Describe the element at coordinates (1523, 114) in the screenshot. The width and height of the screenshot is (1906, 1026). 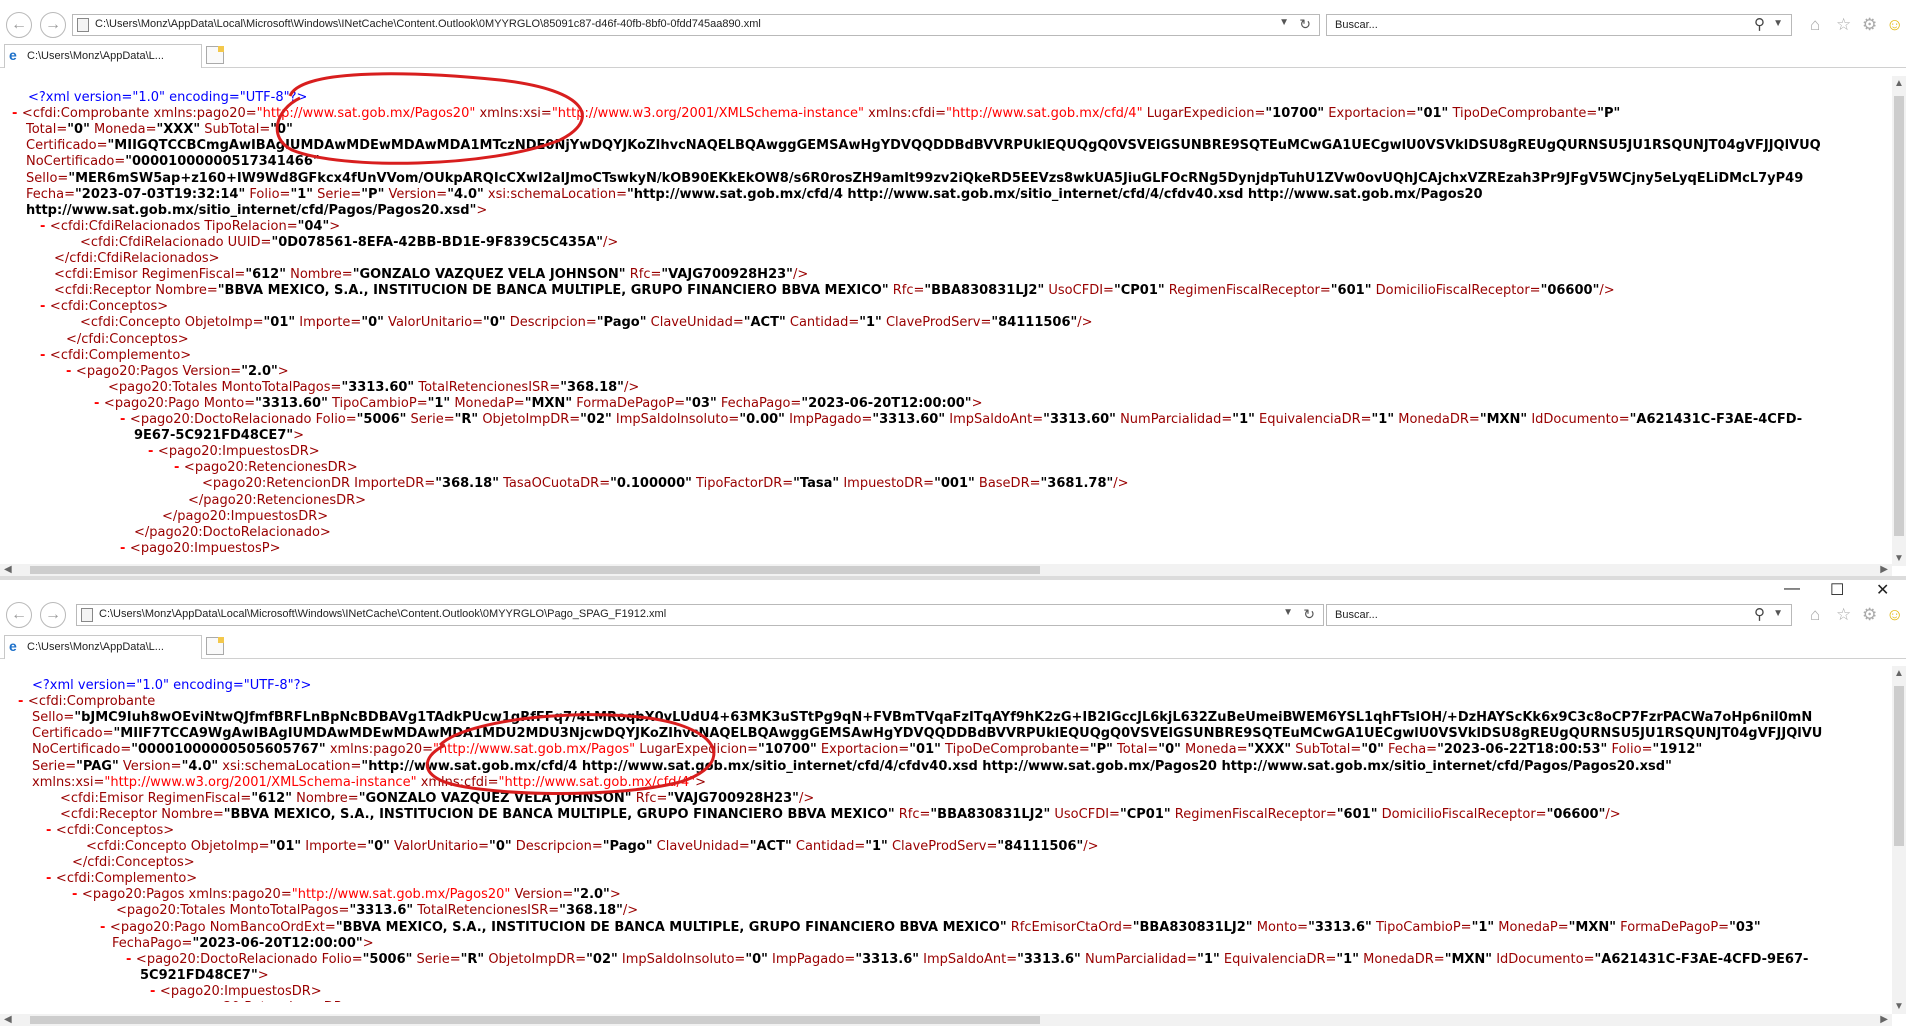
I see `xml-token: TipoDeComprobante=` at that location.